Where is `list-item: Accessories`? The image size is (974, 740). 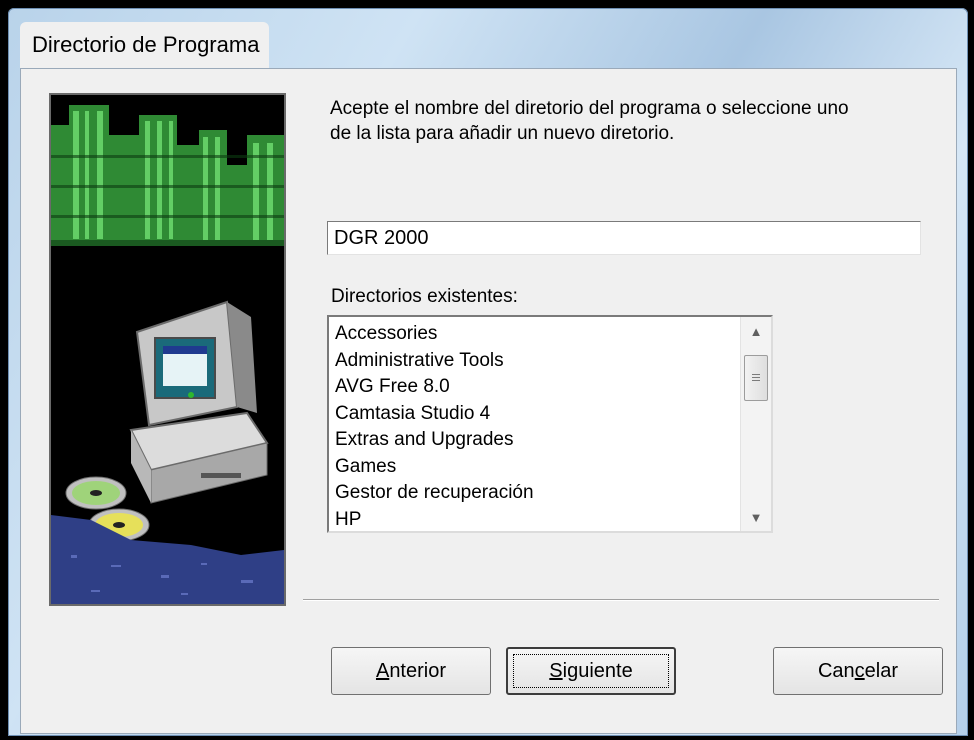 list-item: Accessories is located at coordinates (535, 334).